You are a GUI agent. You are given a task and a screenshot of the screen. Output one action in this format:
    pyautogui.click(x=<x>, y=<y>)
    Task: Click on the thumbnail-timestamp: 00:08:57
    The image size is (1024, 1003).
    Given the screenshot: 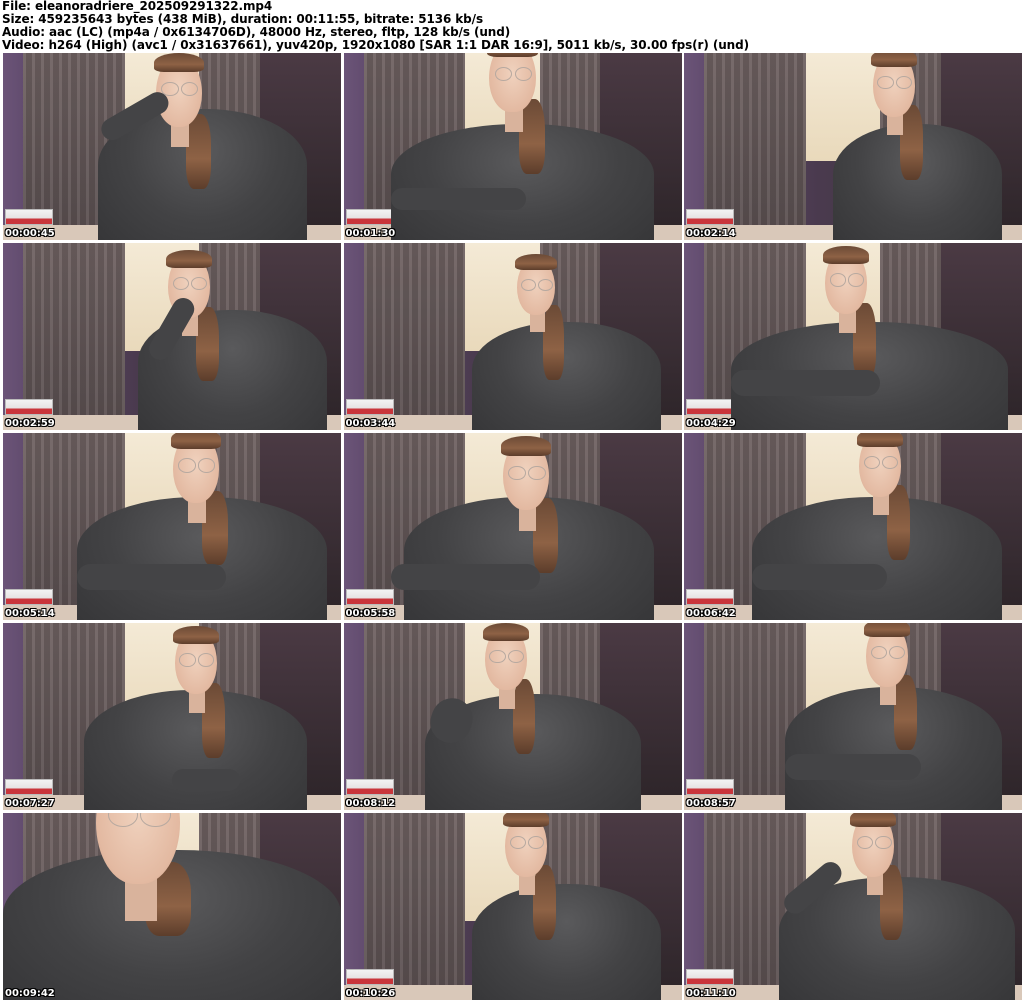 What is the action you would take?
    pyautogui.click(x=711, y=803)
    